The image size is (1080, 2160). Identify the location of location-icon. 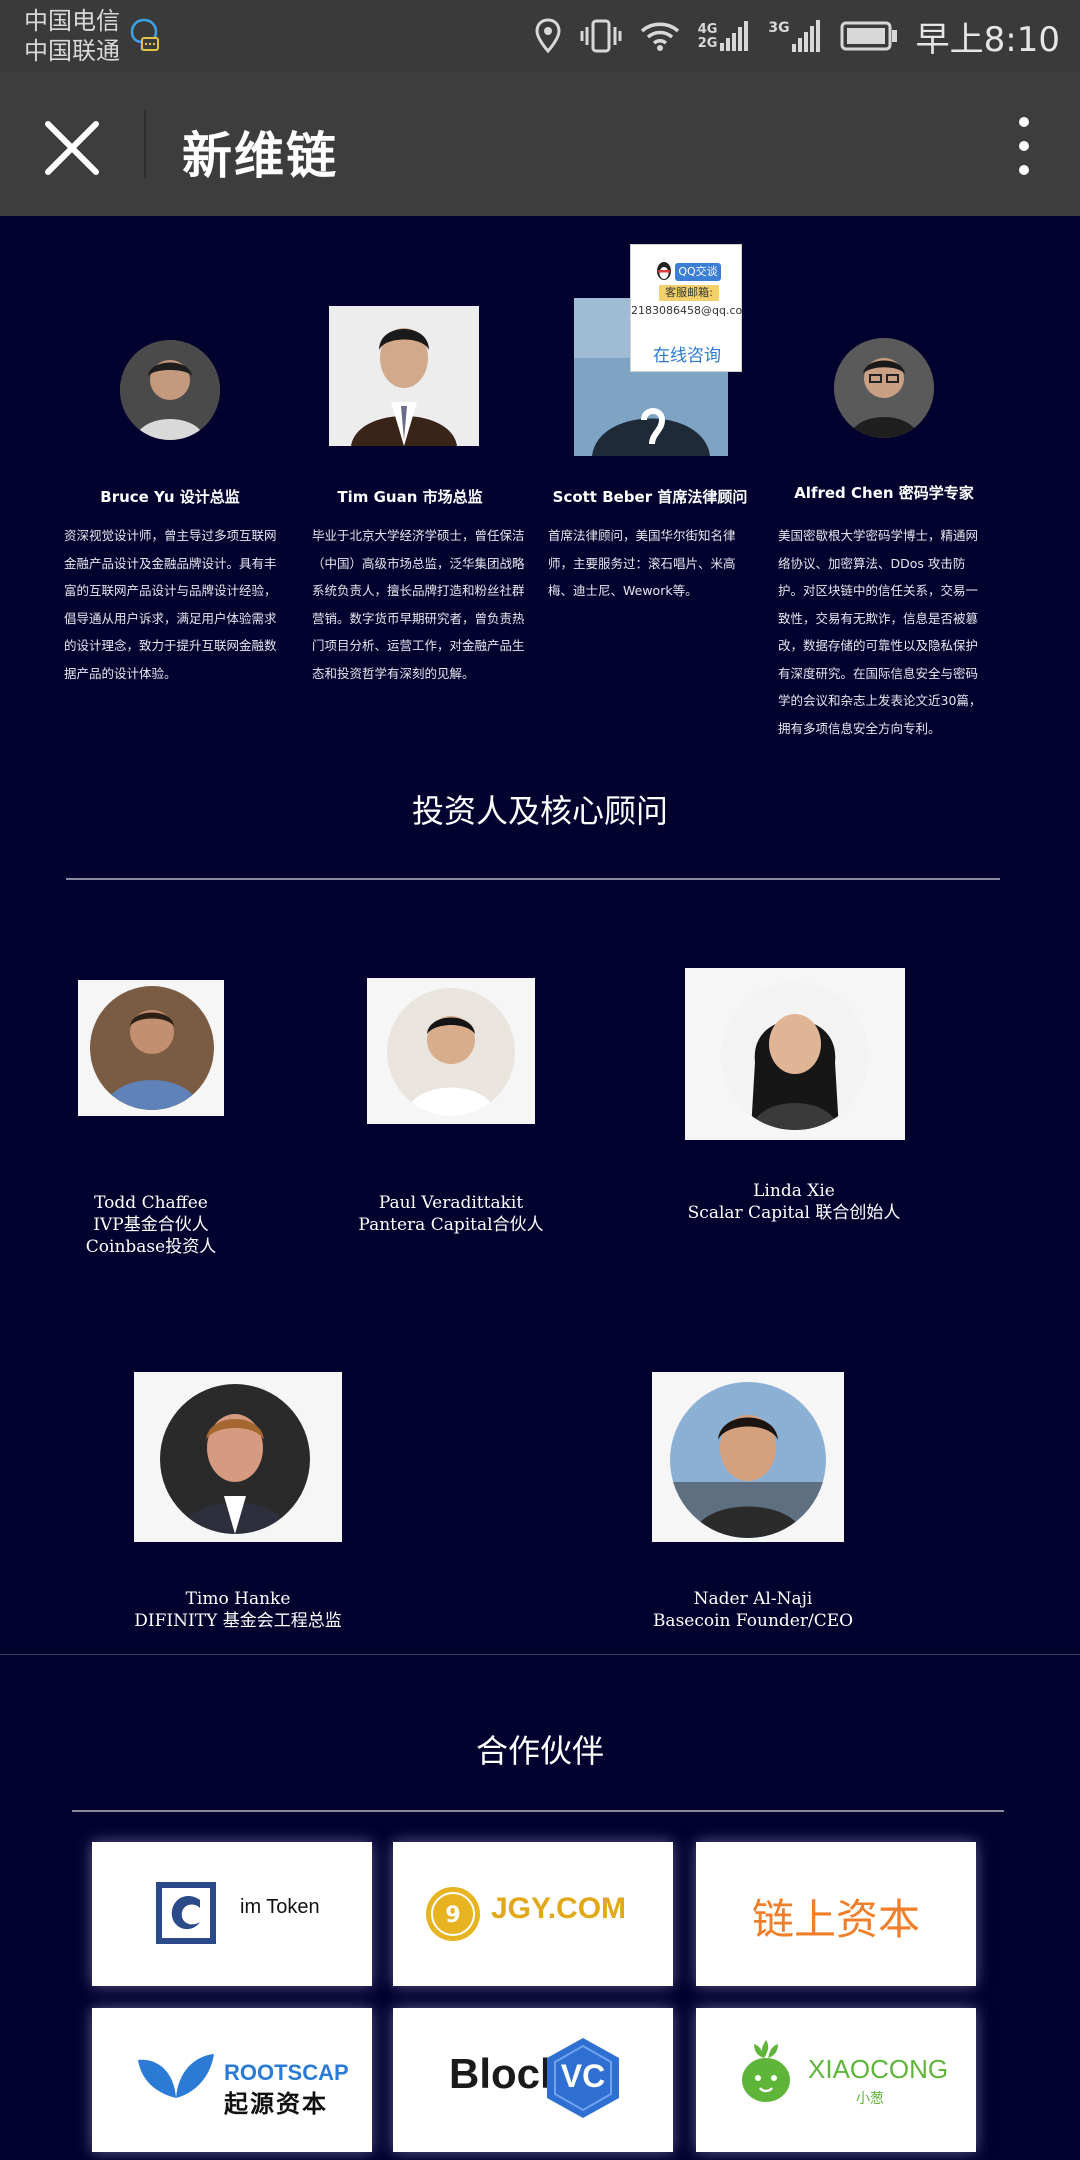
(548, 36).